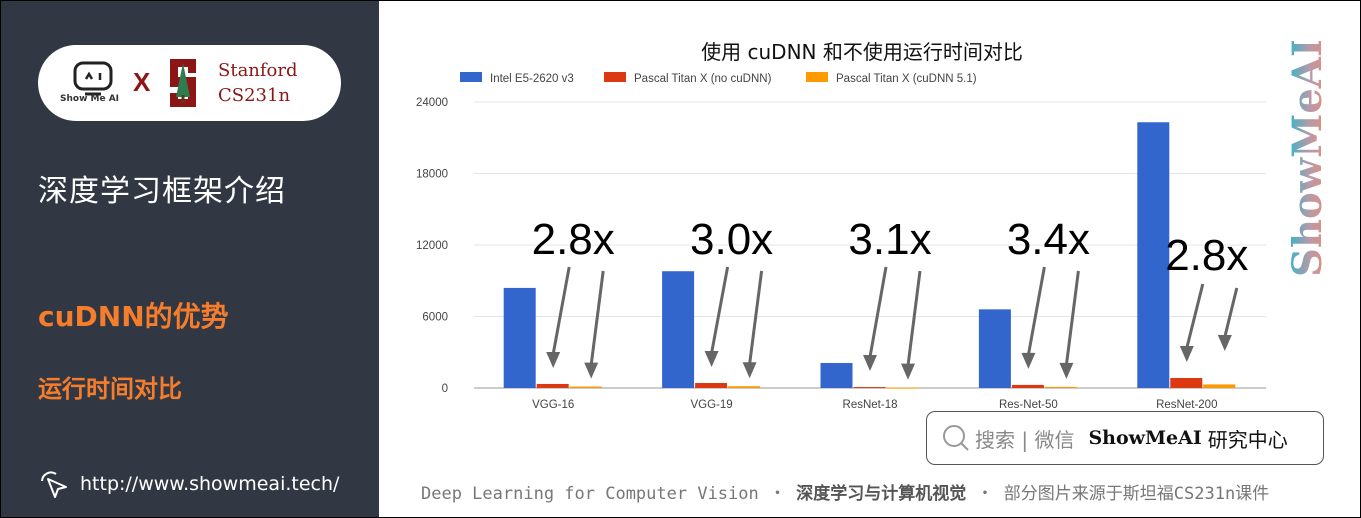 The width and height of the screenshot is (1361, 518). I want to click on y-axis-ticks: 0 6000 12000 18000 24000, so click(432, 246).